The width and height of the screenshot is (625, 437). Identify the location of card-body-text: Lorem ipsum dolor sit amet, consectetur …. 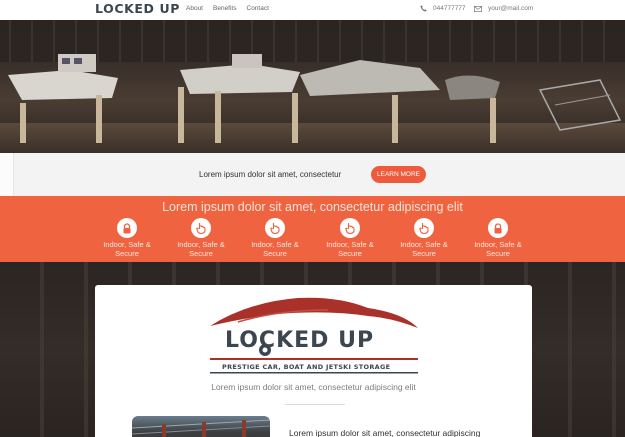
(385, 432).